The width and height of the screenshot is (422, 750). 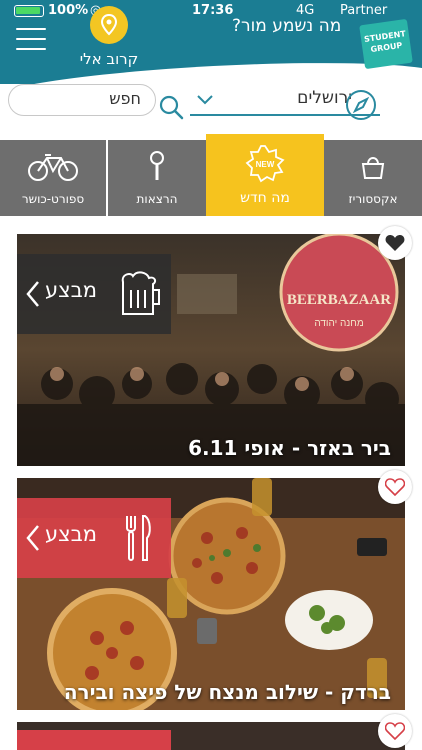 I want to click on bag-icon, so click(x=373, y=168).